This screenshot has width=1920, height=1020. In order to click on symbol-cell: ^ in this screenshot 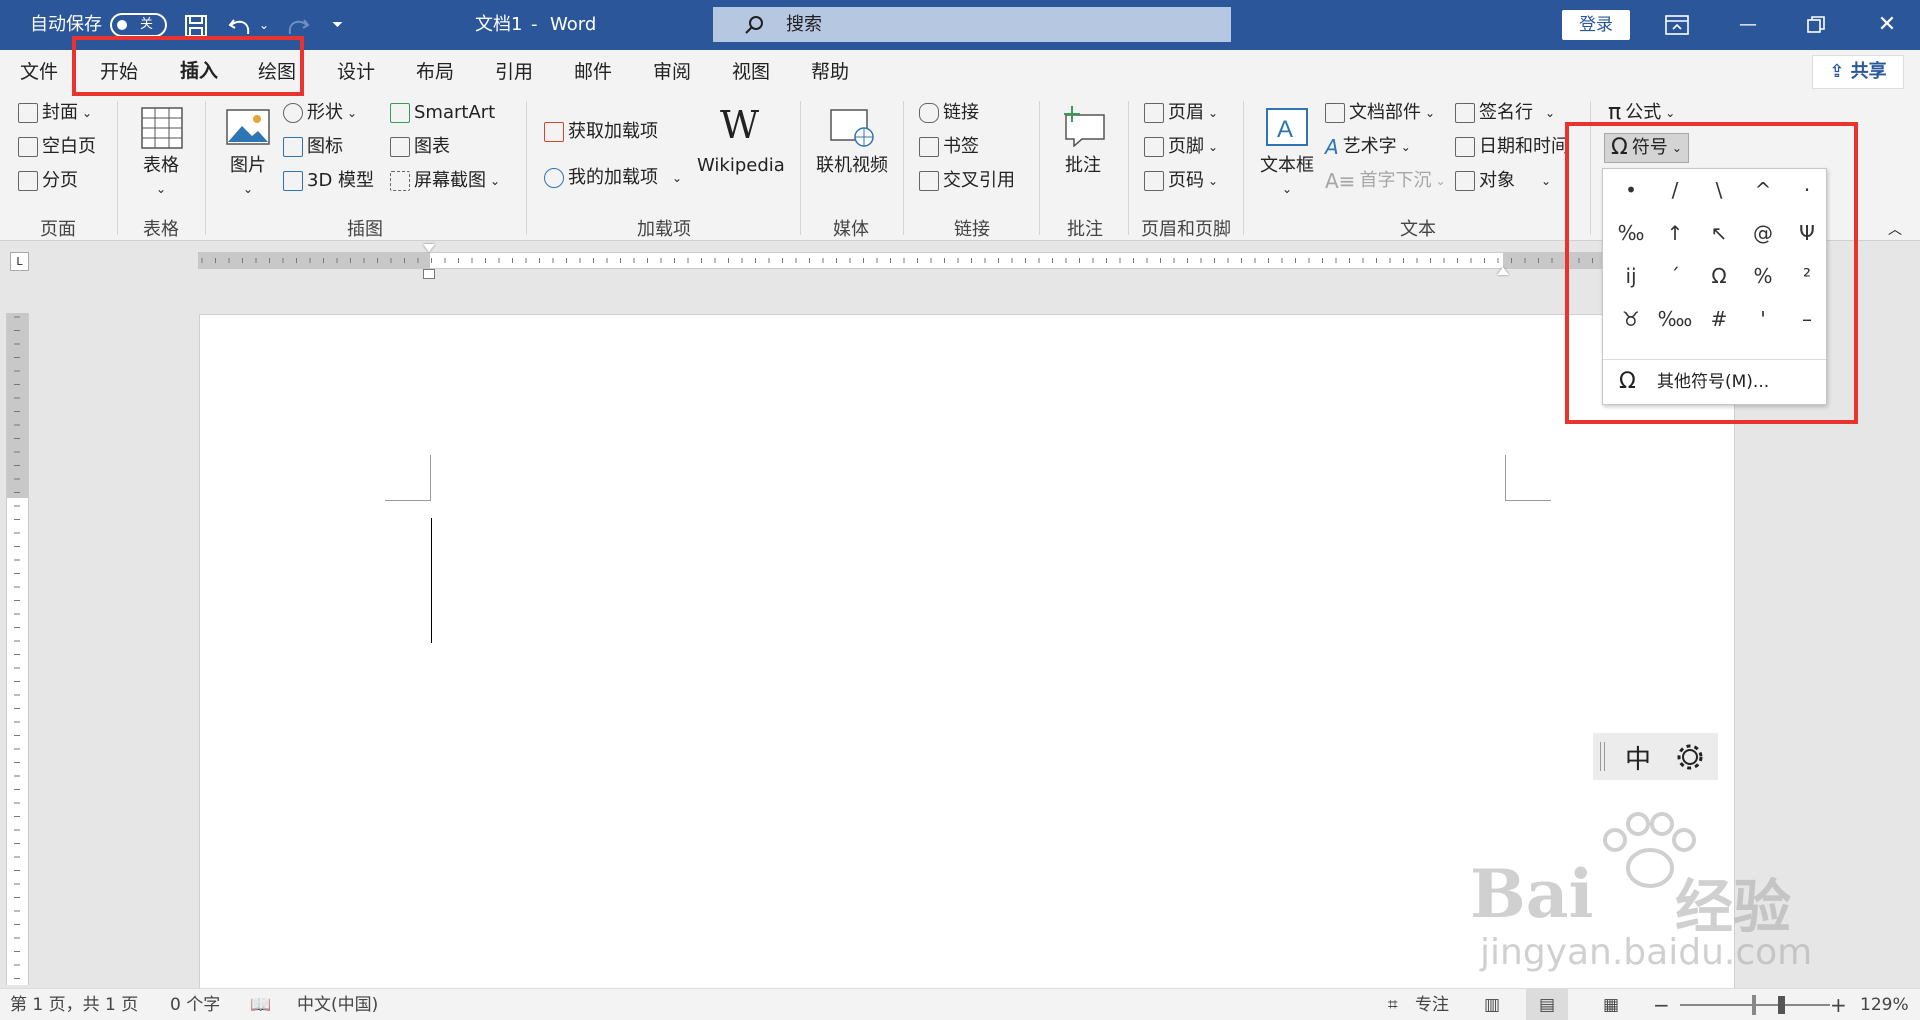, I will do `click(1763, 190)`.